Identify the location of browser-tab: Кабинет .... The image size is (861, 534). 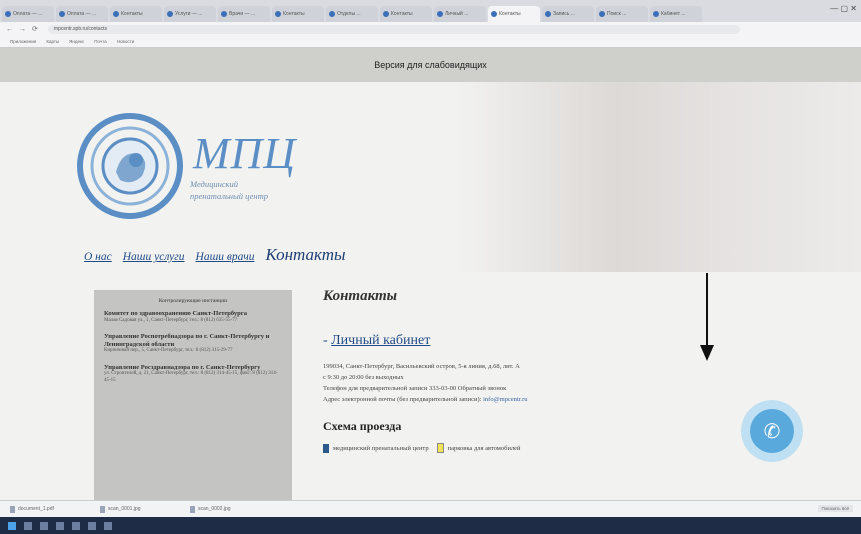
(676, 14).